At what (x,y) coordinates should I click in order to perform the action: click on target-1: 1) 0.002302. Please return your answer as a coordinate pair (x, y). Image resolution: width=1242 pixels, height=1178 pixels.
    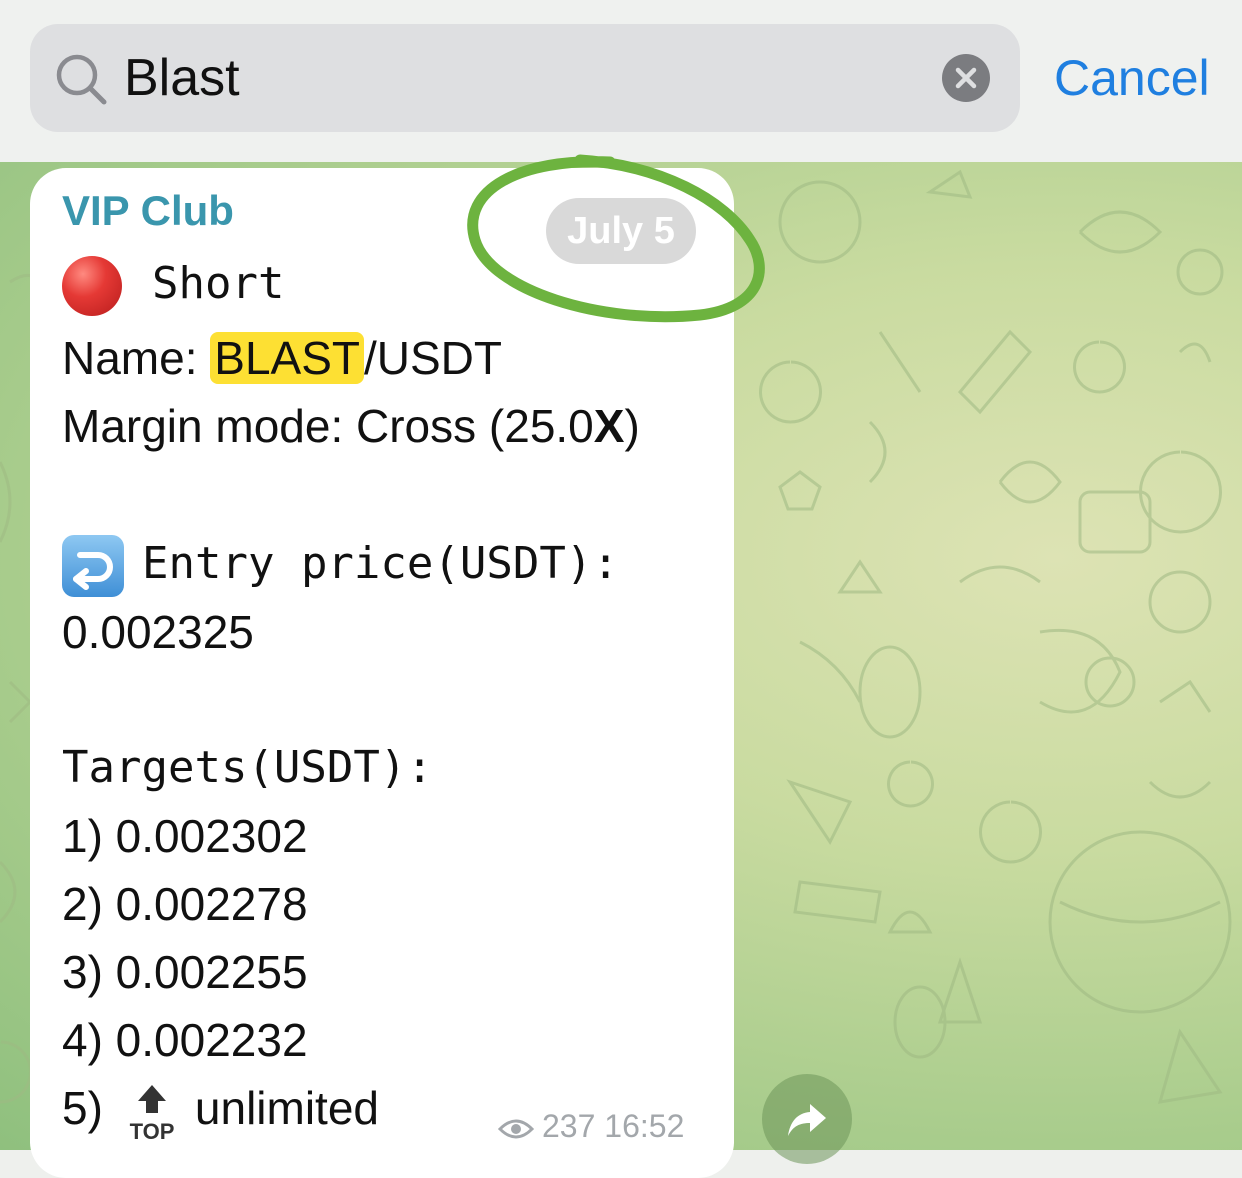
    Looking at the image, I should click on (185, 836).